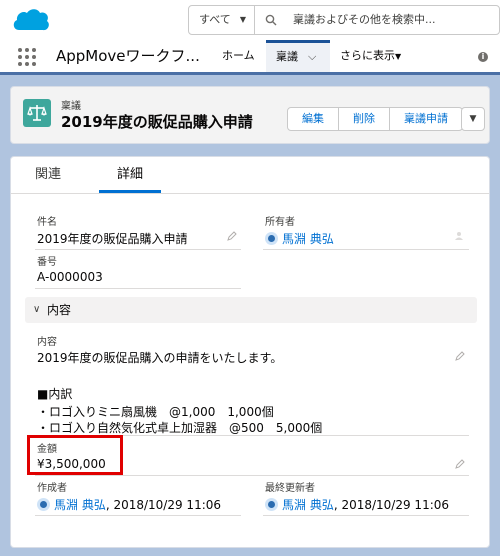 This screenshot has height=556, width=500. I want to click on nav-more-label: さらに表示, so click(367, 55).